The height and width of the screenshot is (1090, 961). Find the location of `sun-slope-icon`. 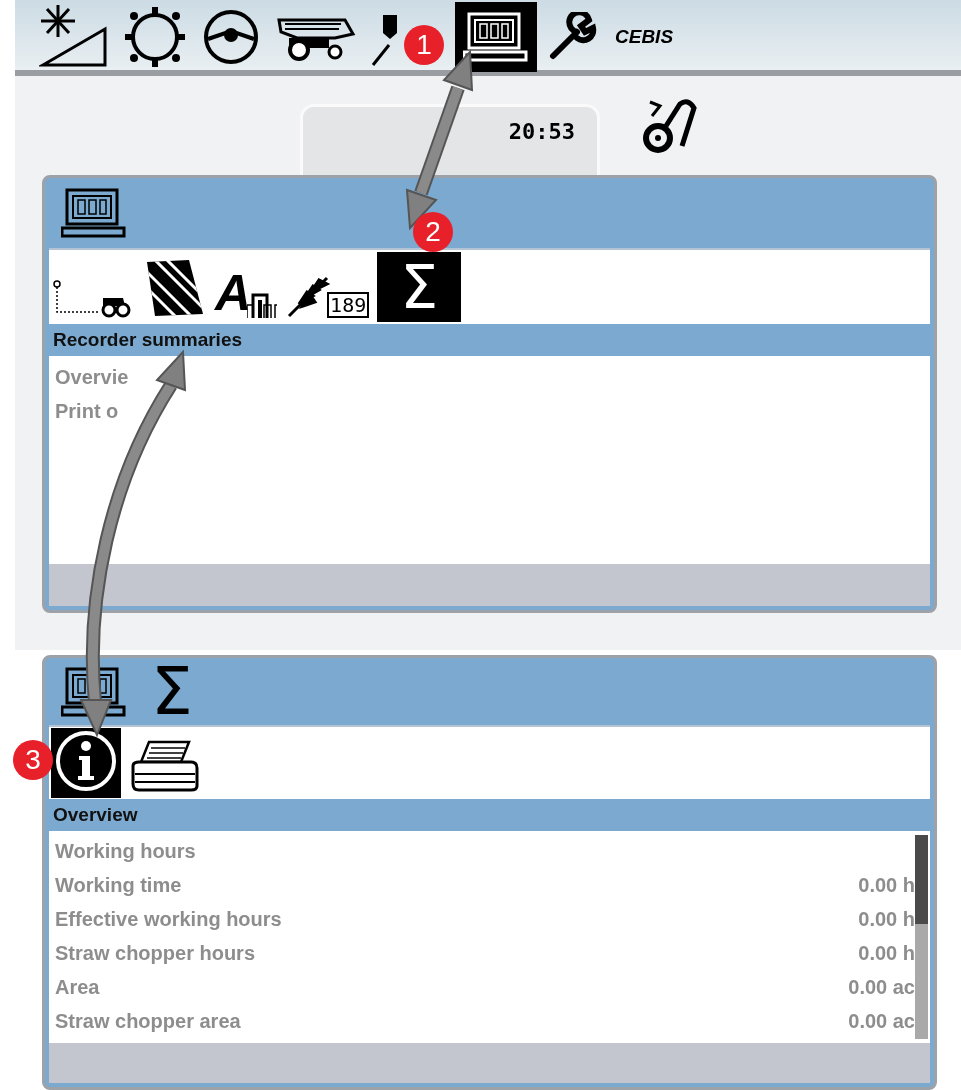

sun-slope-icon is located at coordinates (74, 37).